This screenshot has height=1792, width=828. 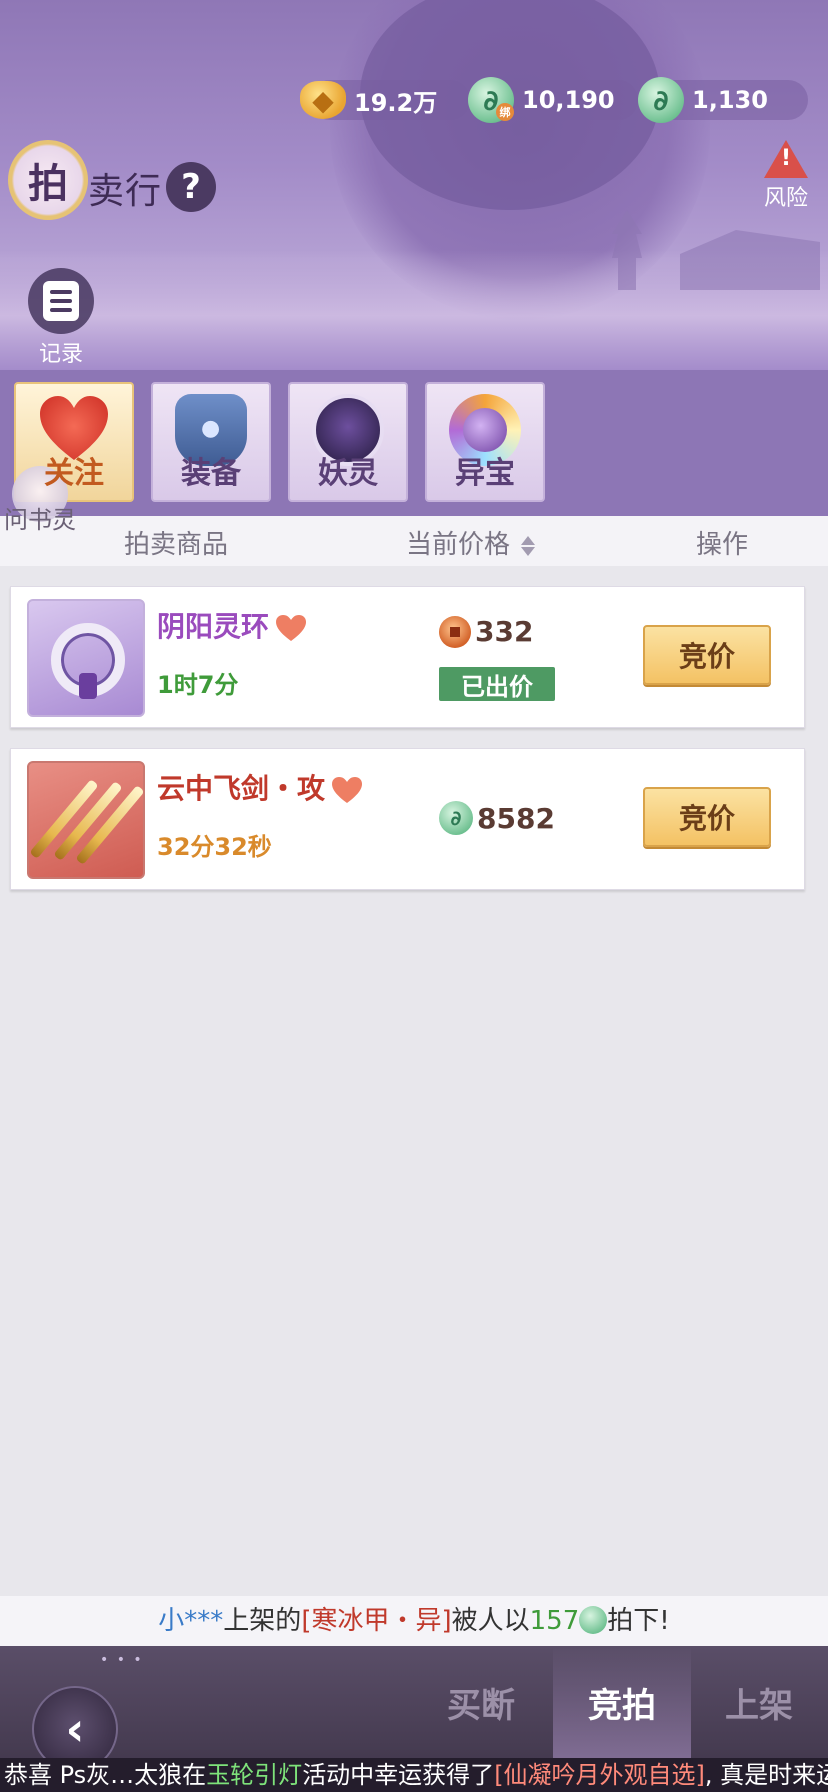 What do you see at coordinates (622, 1702) in the screenshot?
I see `tab-auction: 竞拍` at bounding box center [622, 1702].